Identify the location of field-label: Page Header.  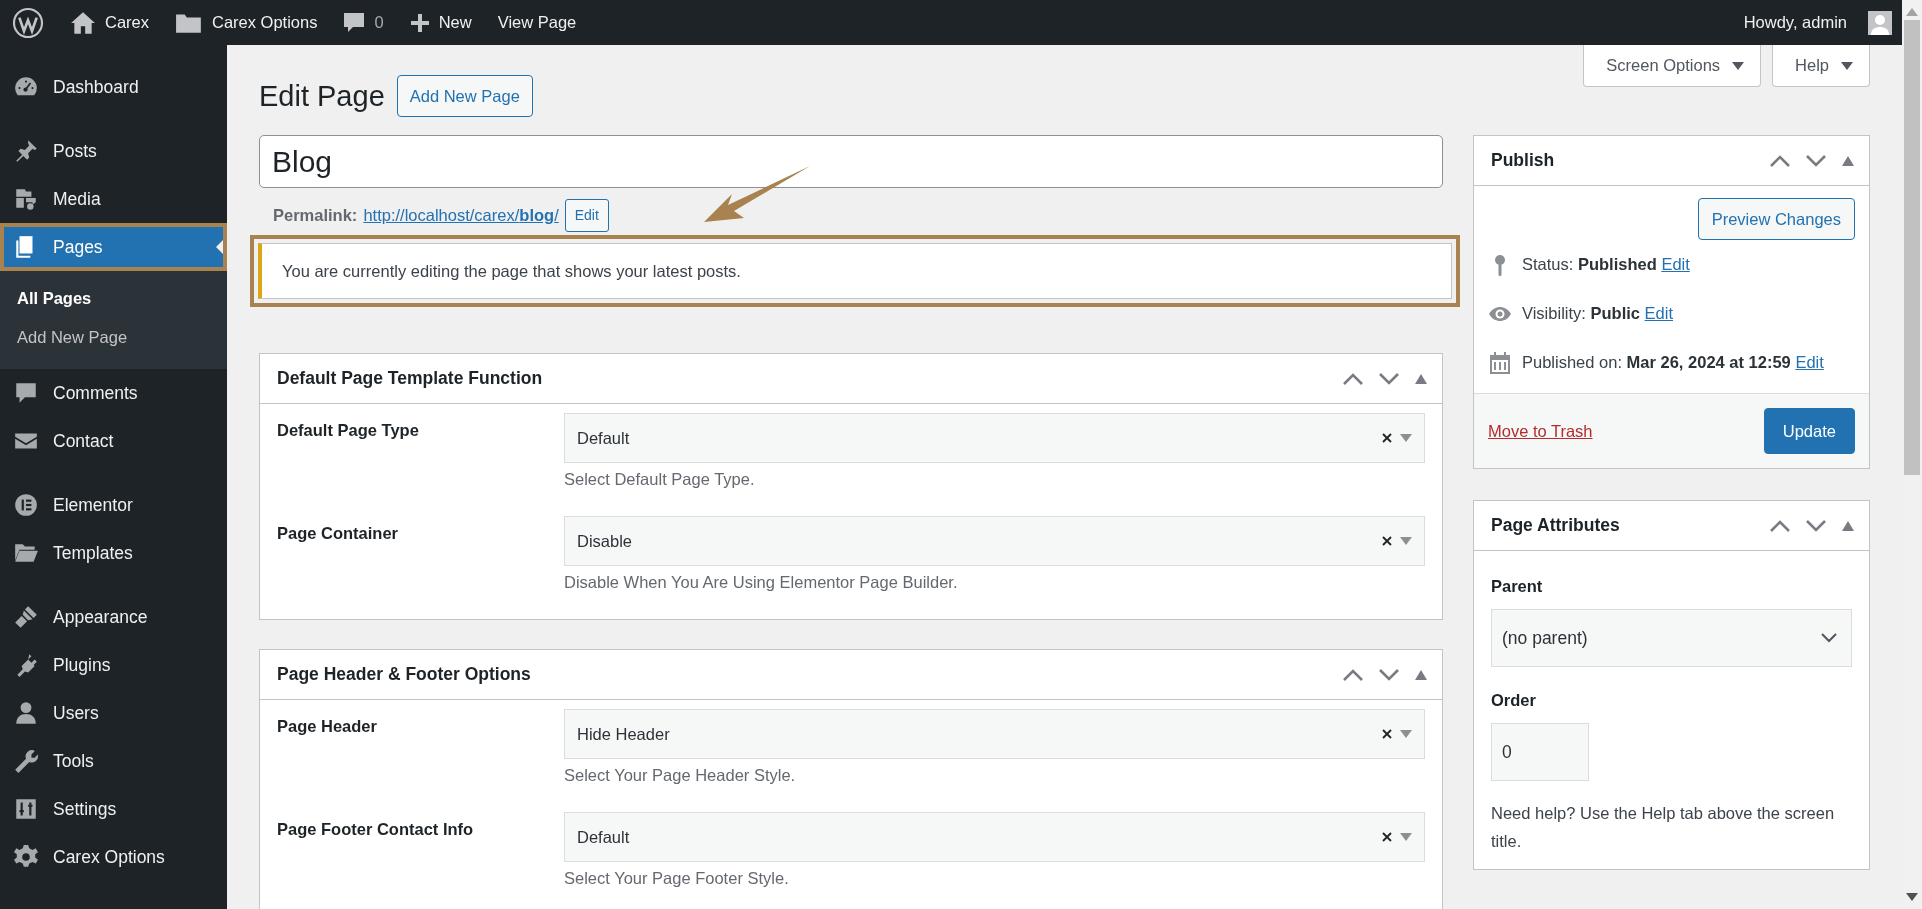
(327, 726).